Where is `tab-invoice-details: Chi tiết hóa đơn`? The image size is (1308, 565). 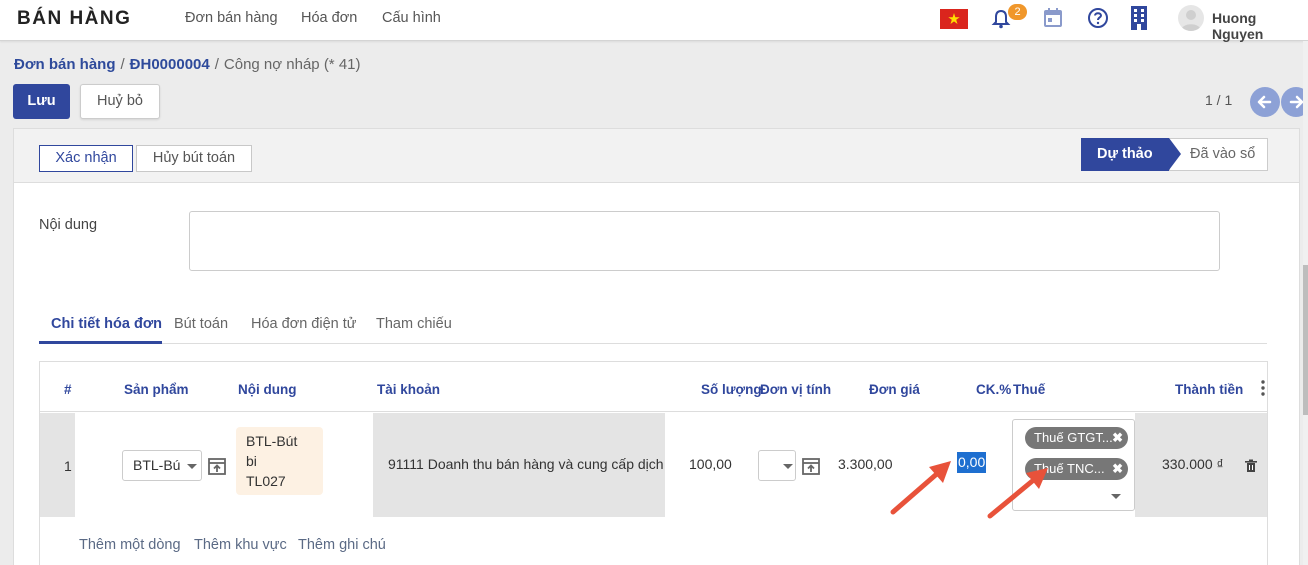 tab-invoice-details: Chi tiết hóa đơn is located at coordinates (106, 324).